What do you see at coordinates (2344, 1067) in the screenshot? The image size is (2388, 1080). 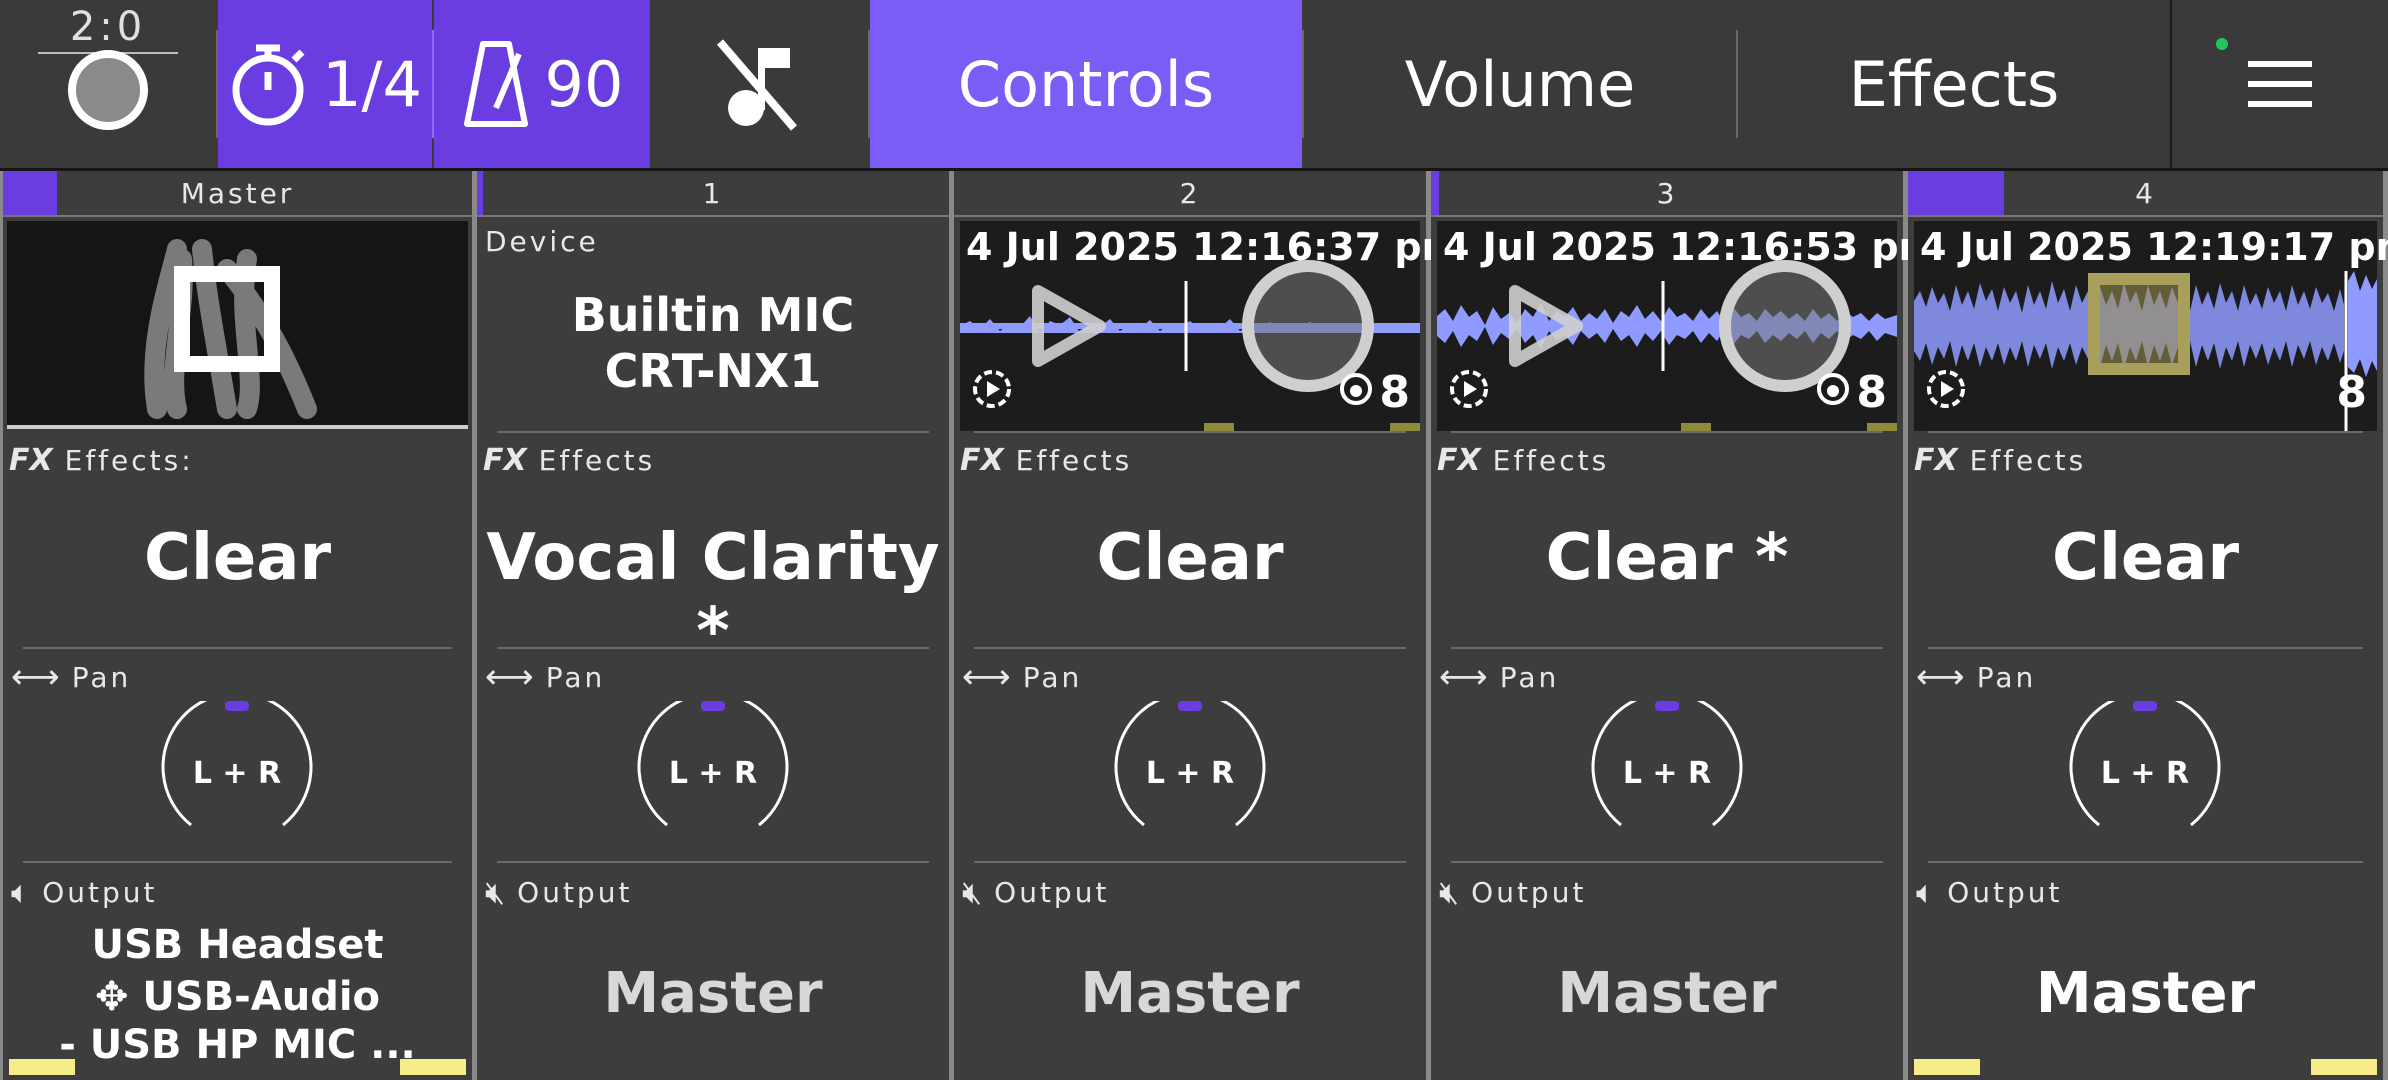 I see `level-meter-right` at bounding box center [2344, 1067].